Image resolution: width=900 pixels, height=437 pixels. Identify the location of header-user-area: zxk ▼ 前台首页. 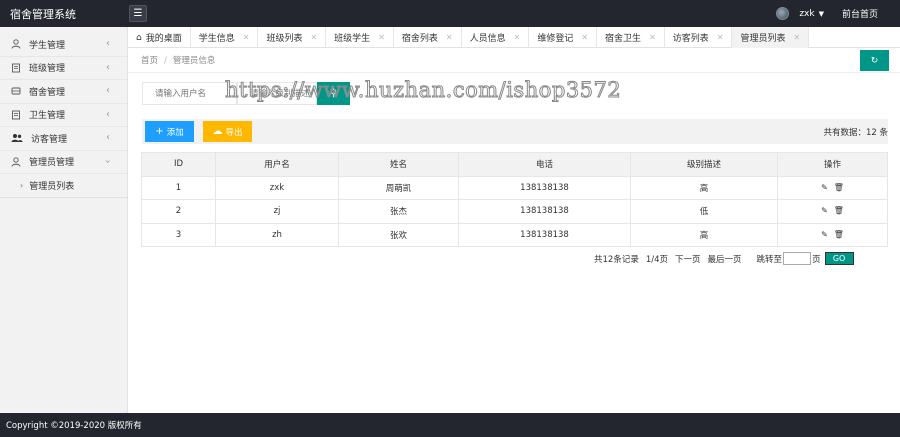
(838, 13).